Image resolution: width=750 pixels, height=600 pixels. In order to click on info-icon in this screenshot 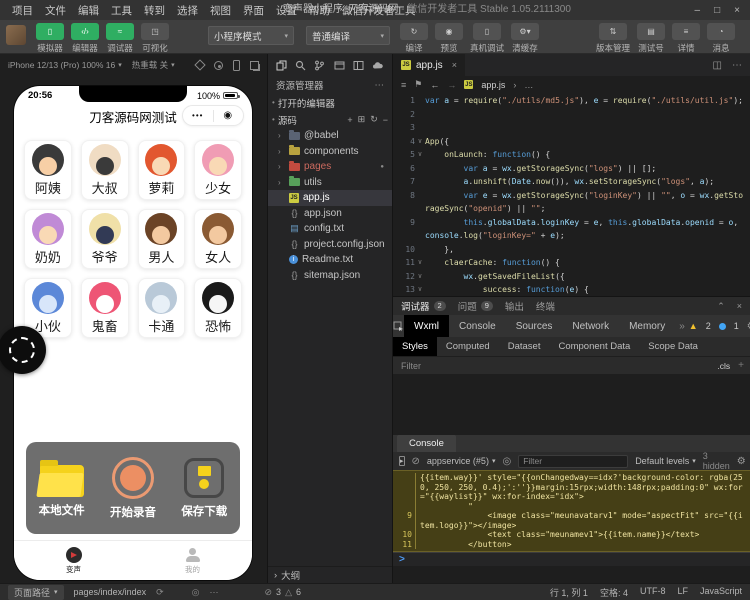, I will do `click(722, 326)`.